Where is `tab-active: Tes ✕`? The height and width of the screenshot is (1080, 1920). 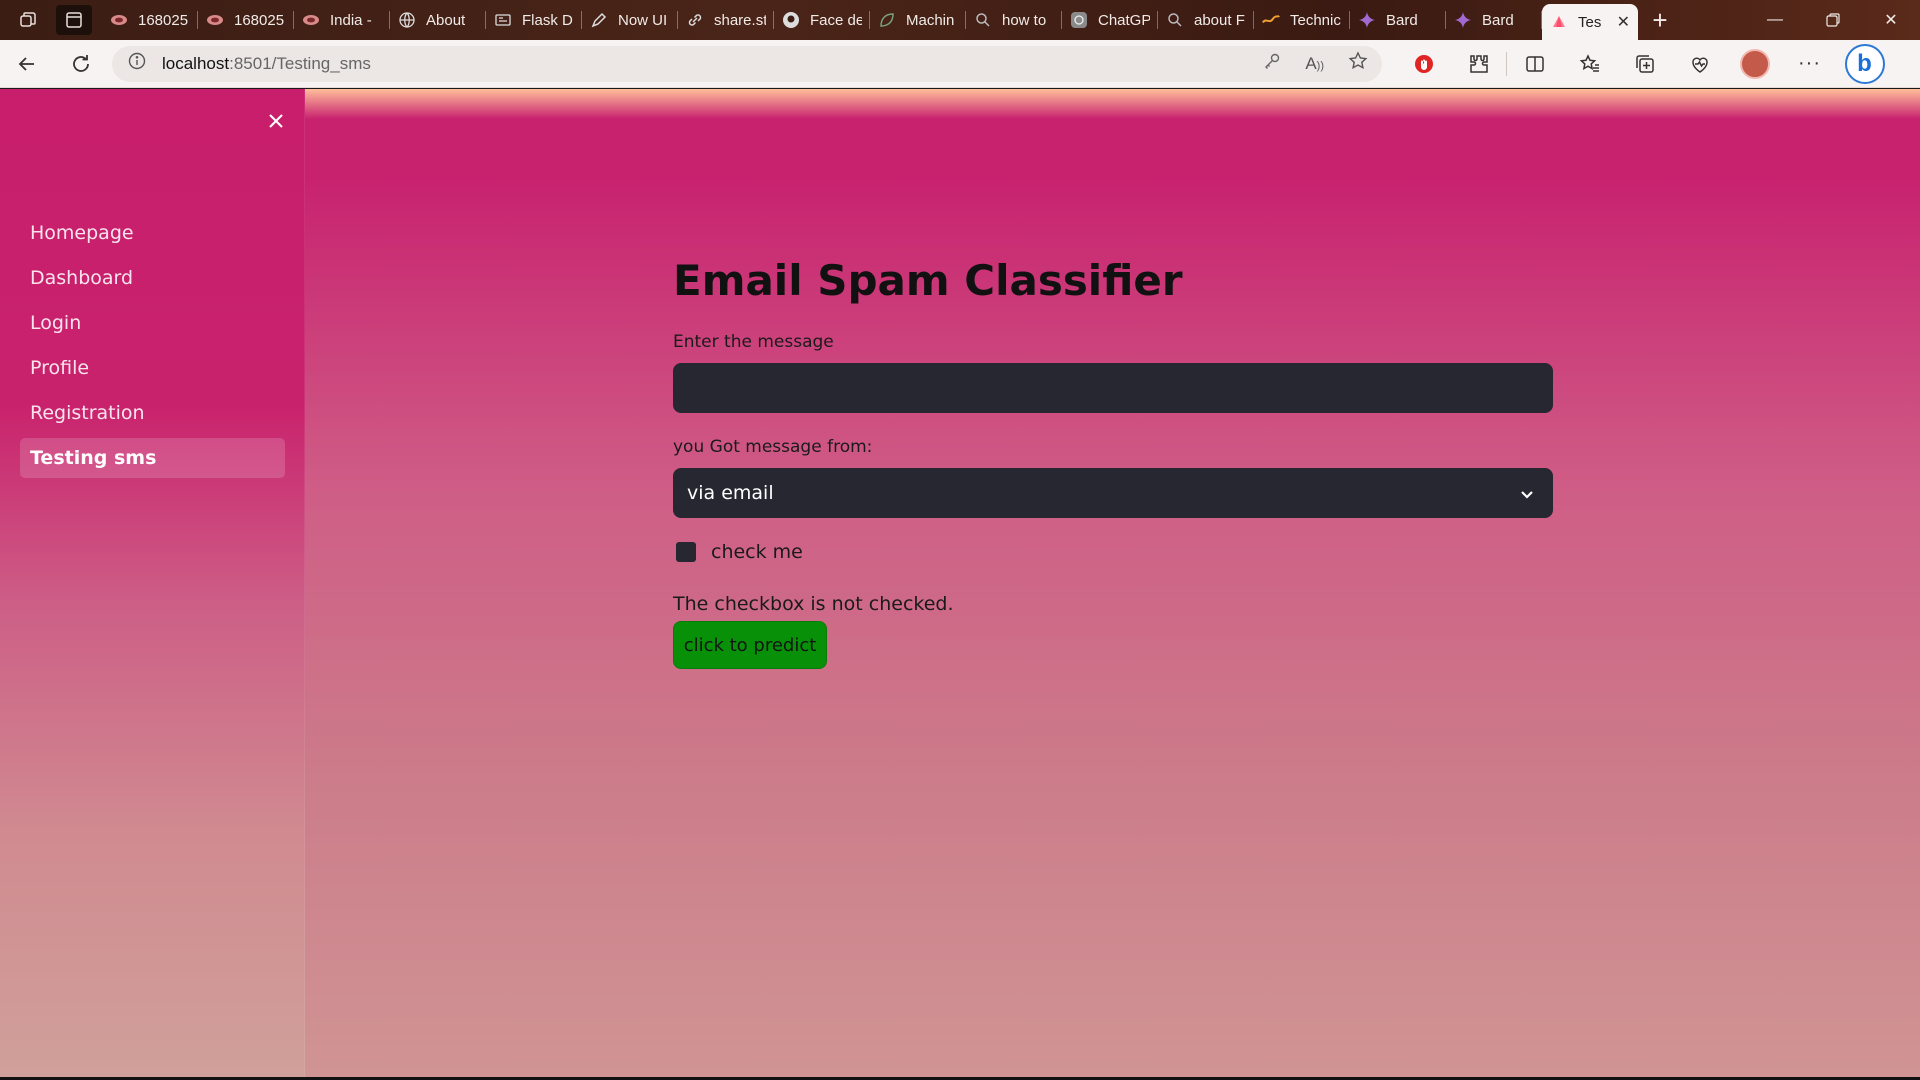 tab-active: Tes ✕ is located at coordinates (1590, 22).